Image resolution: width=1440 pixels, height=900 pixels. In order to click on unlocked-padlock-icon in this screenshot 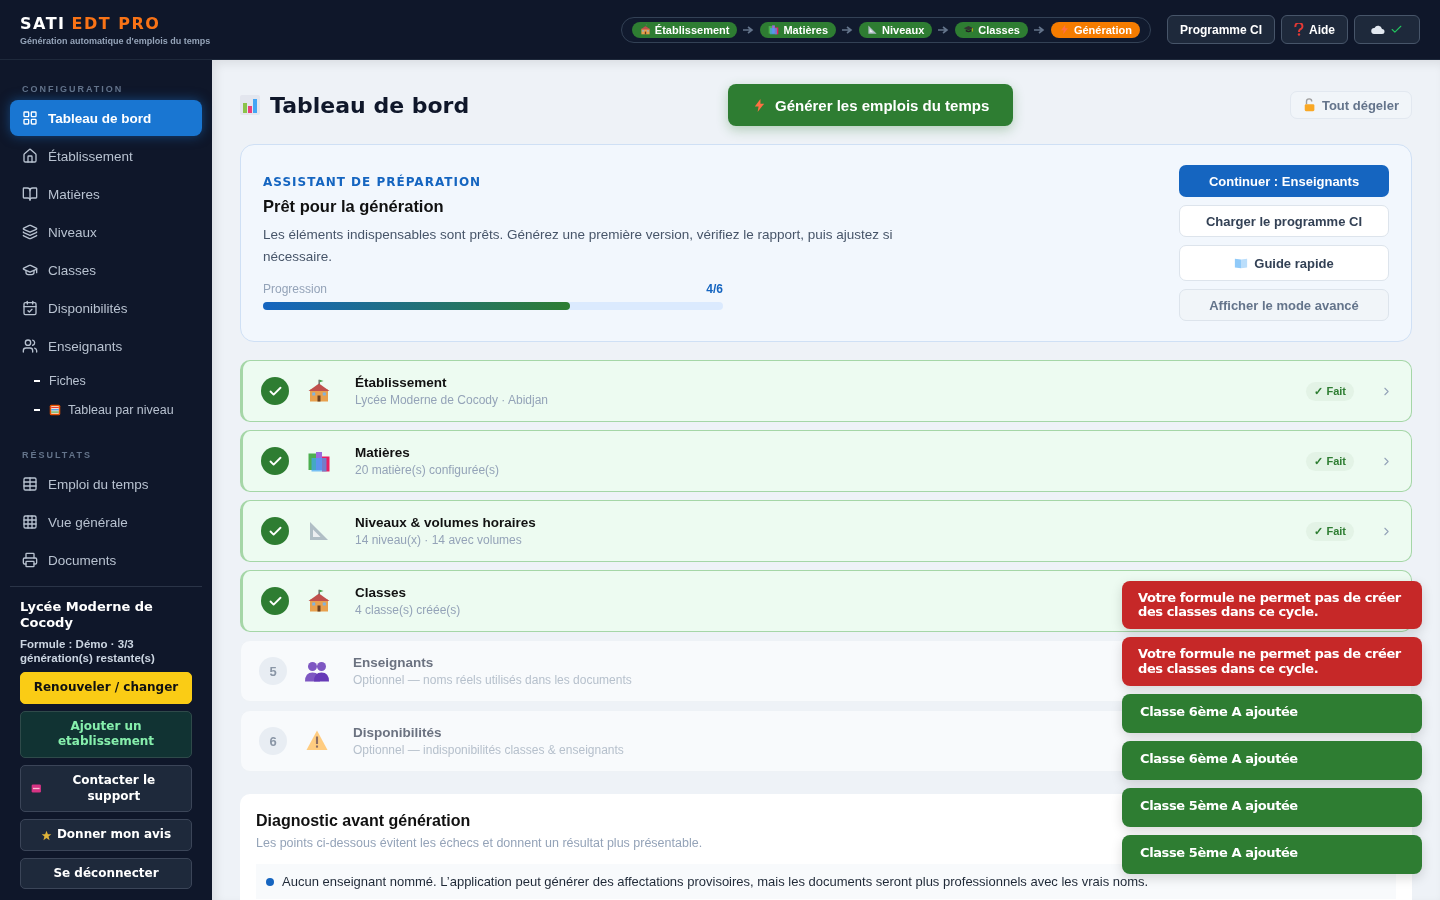, I will do `click(1309, 105)`.